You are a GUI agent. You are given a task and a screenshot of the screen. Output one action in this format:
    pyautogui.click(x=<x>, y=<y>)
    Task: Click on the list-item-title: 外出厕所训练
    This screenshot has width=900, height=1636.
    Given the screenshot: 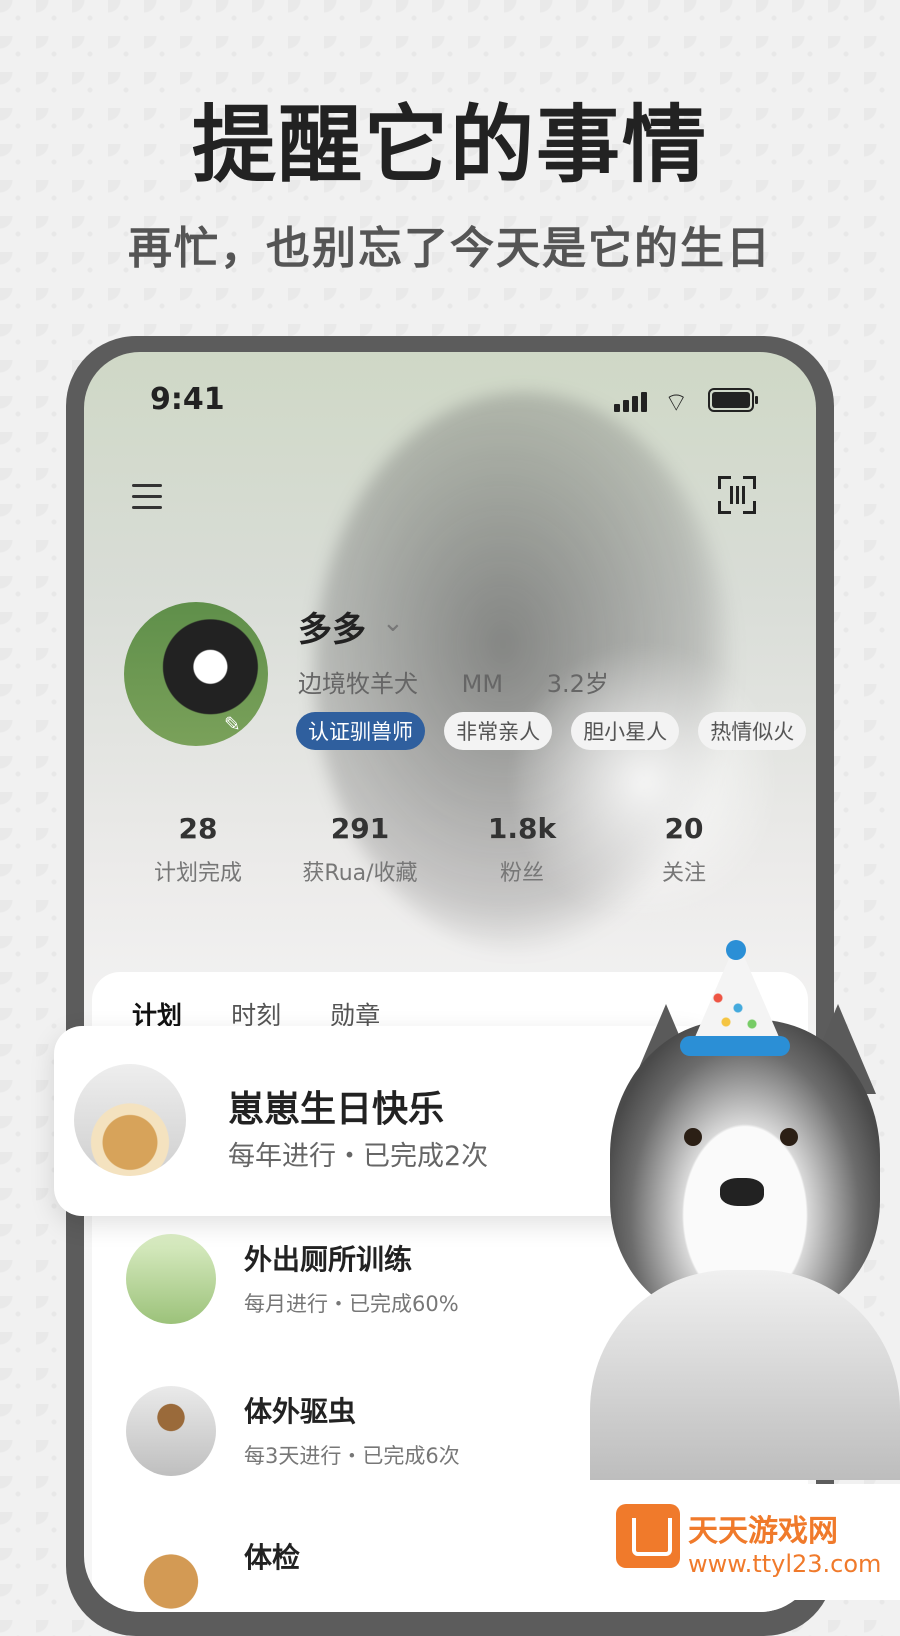 What is the action you would take?
    pyautogui.click(x=328, y=1259)
    